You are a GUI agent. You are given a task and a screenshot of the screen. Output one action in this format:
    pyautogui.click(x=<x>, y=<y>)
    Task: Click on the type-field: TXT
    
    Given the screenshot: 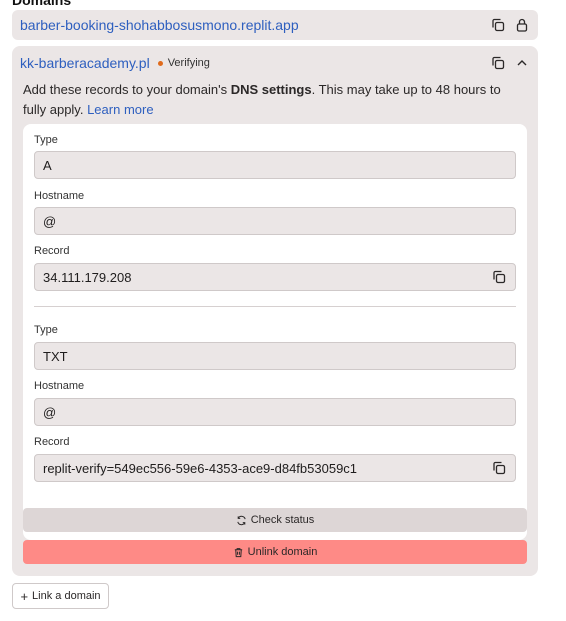 What is the action you would take?
    pyautogui.click(x=275, y=356)
    